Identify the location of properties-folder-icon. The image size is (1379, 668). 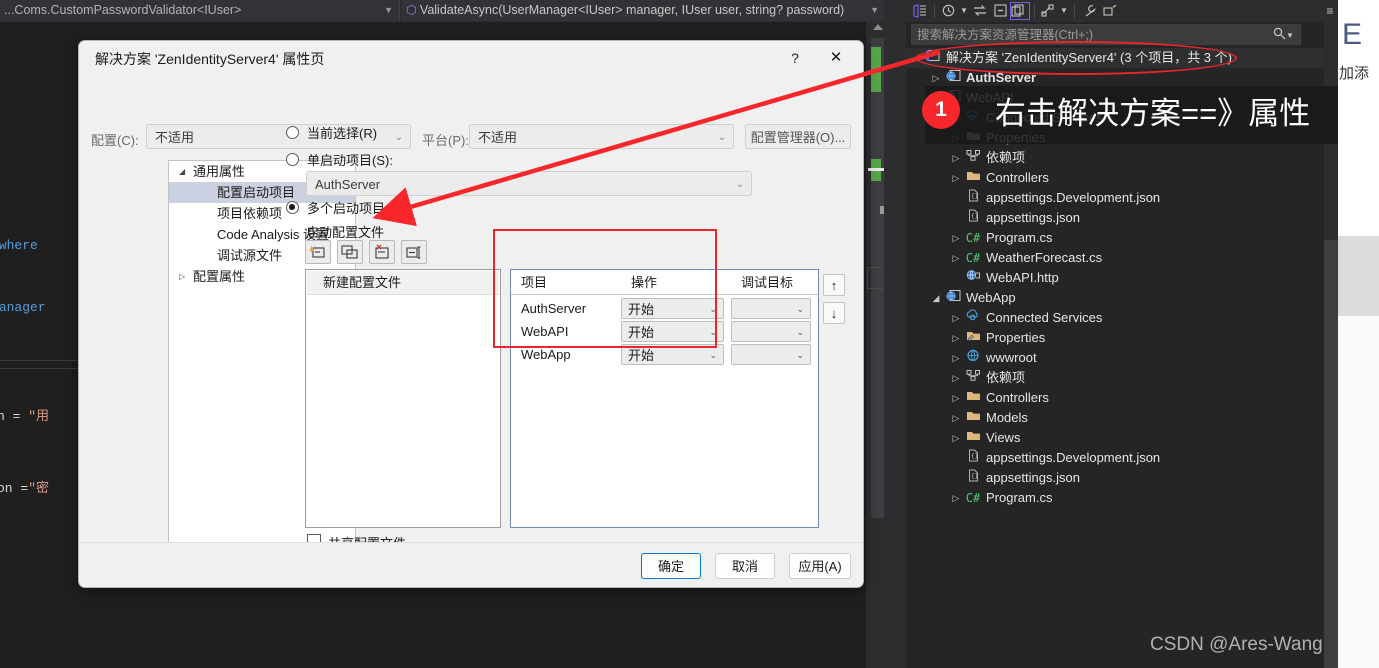
(973, 338).